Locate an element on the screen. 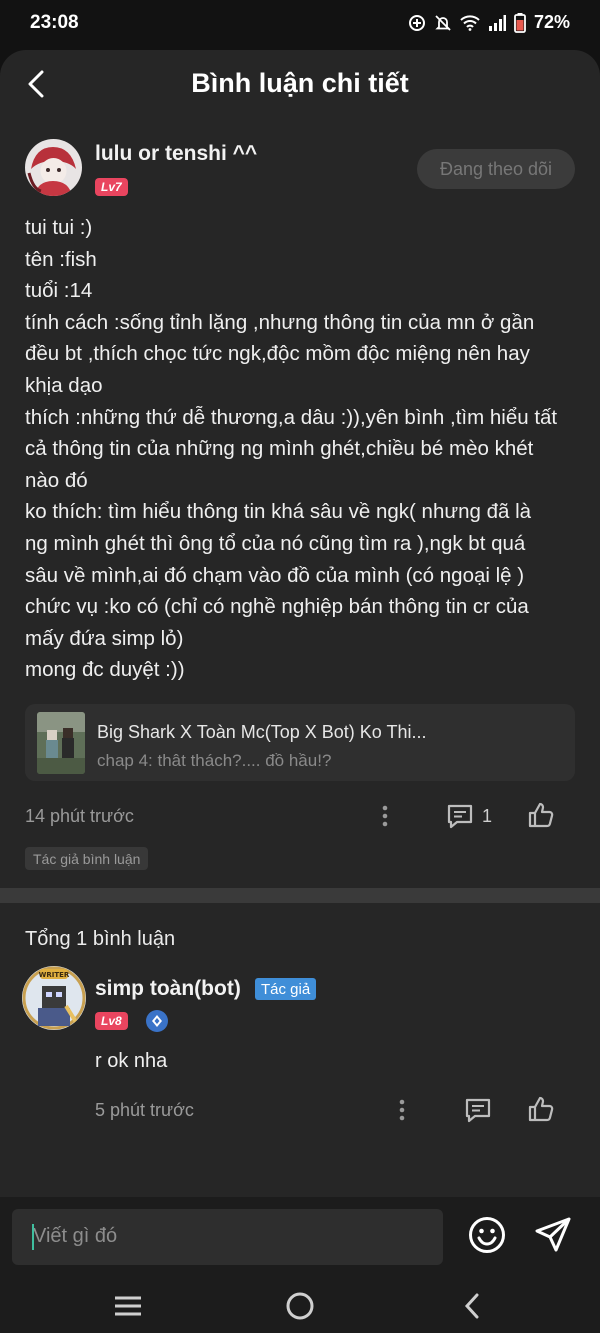 The image size is (600, 1333). status-icons: 72% is located at coordinates (489, 22).